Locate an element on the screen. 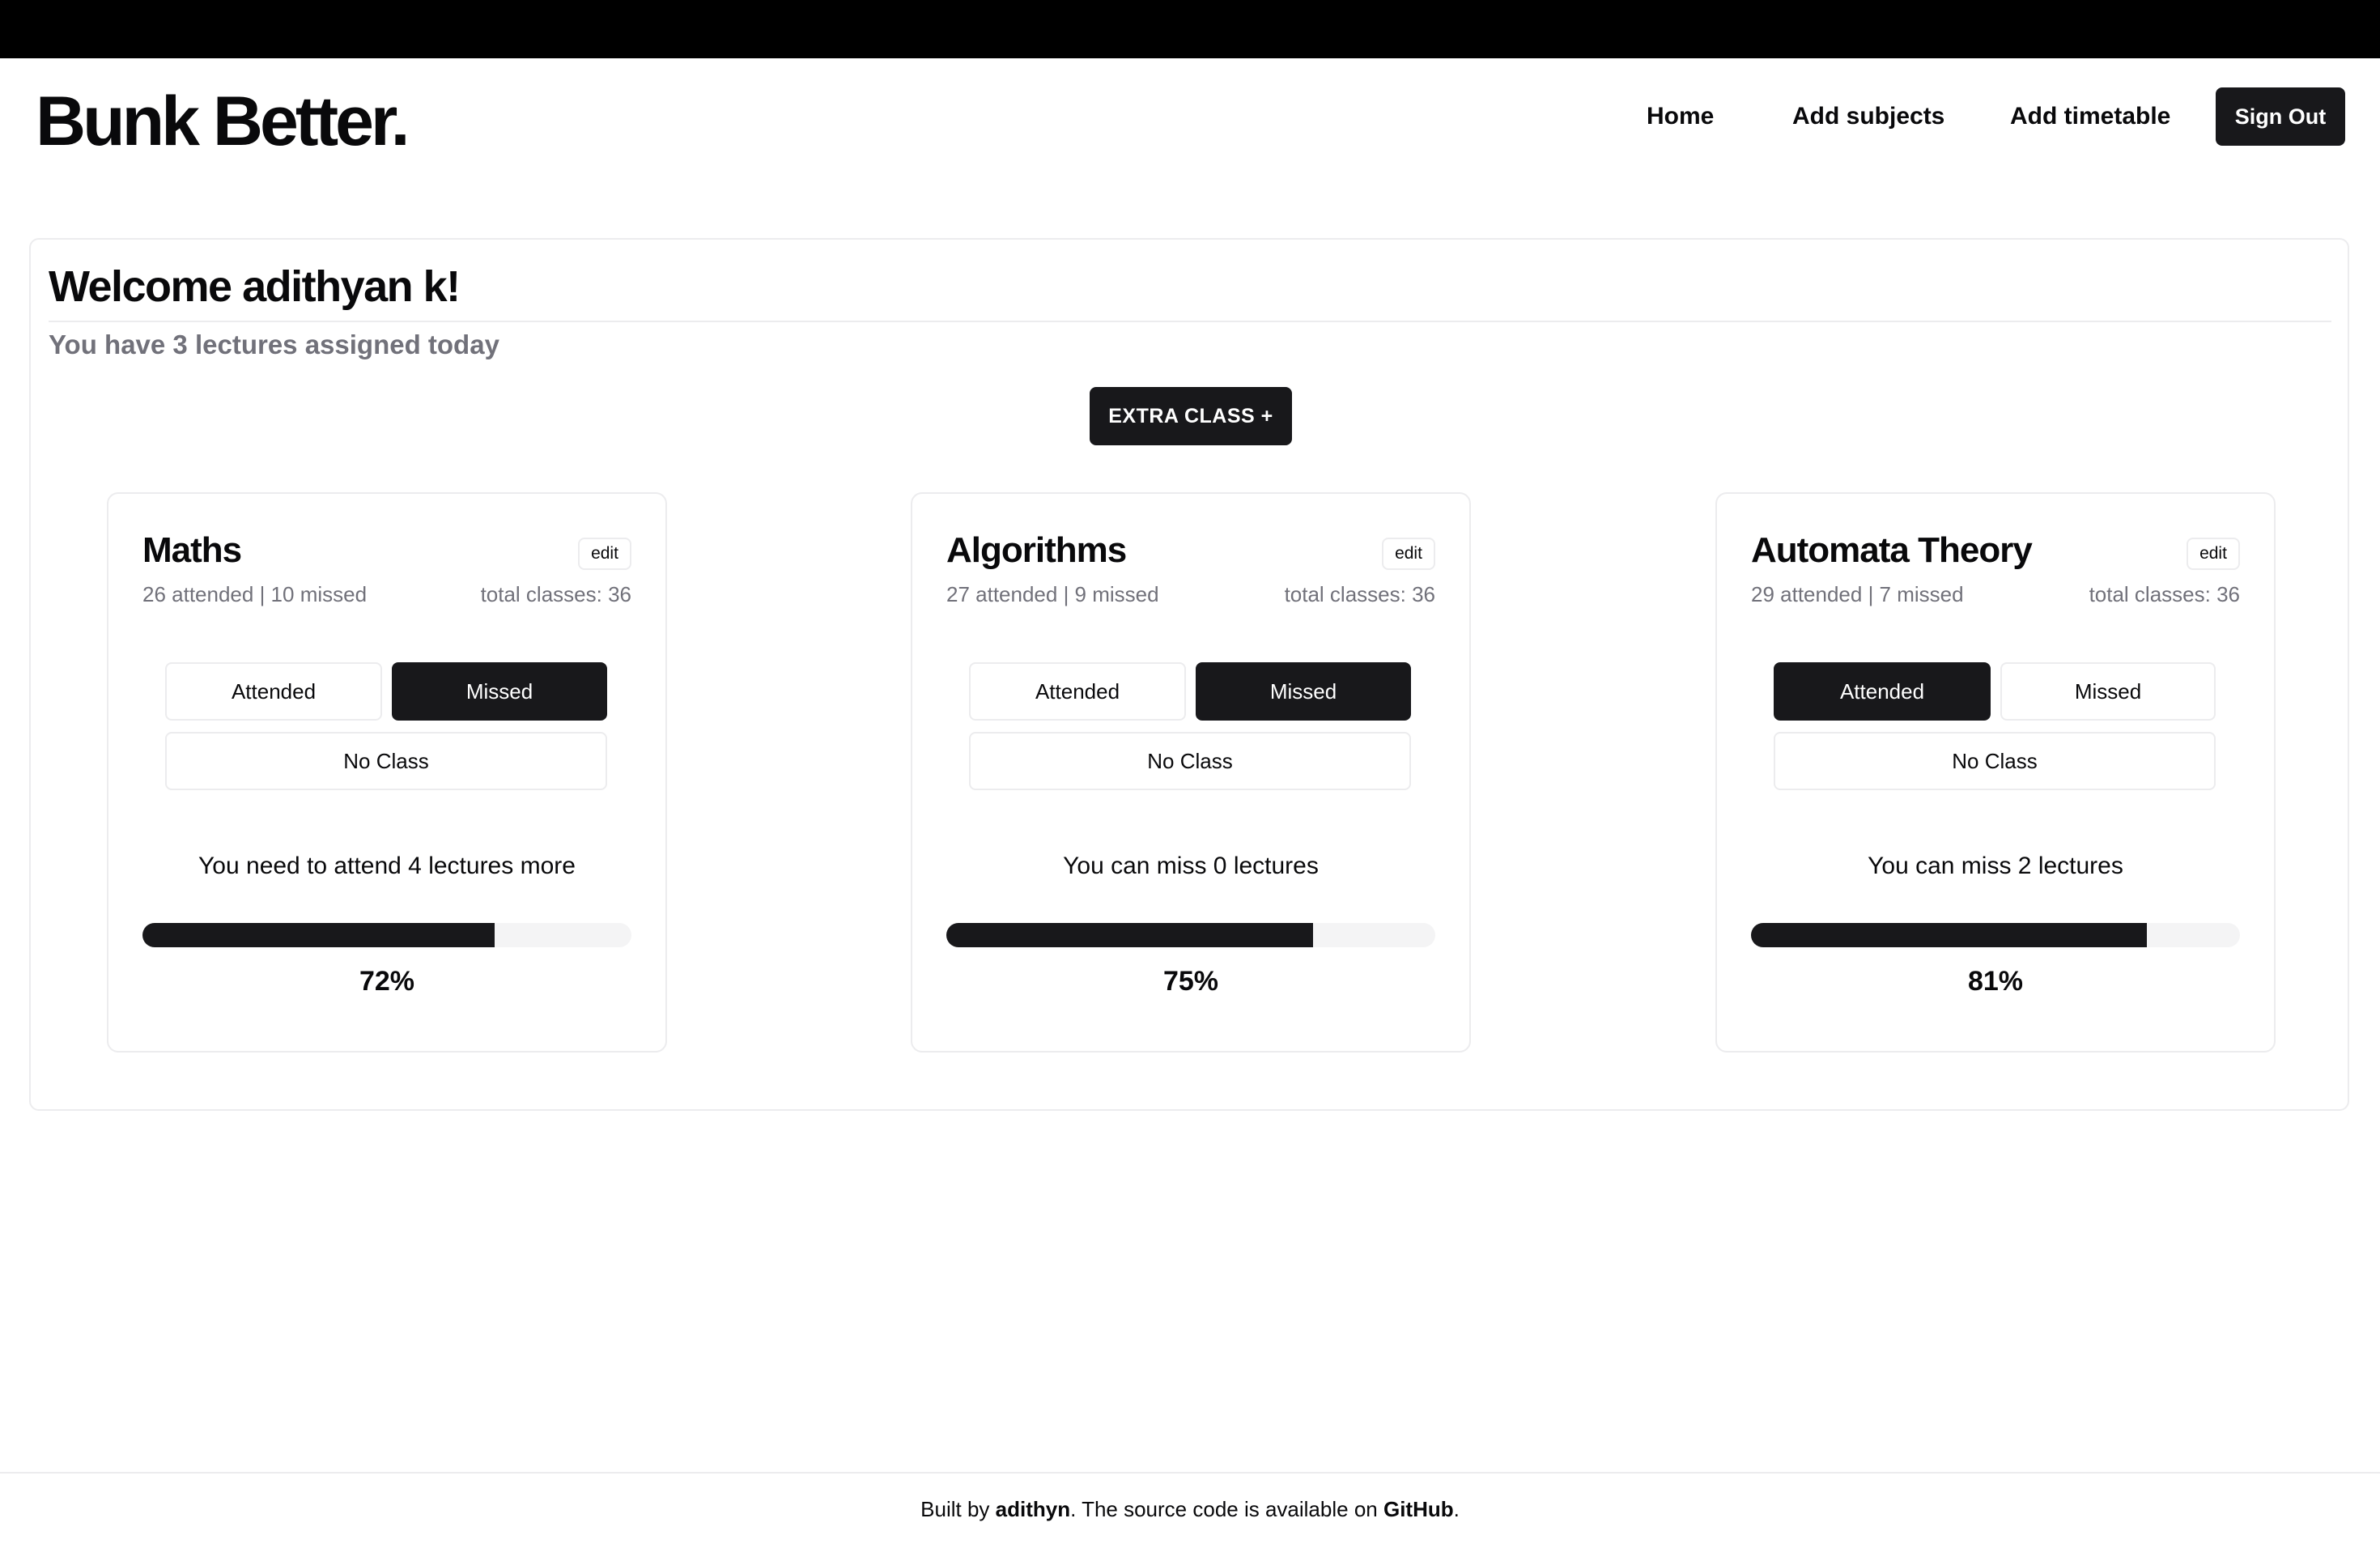 This screenshot has width=2380, height=1548. divider is located at coordinates (1190, 322).